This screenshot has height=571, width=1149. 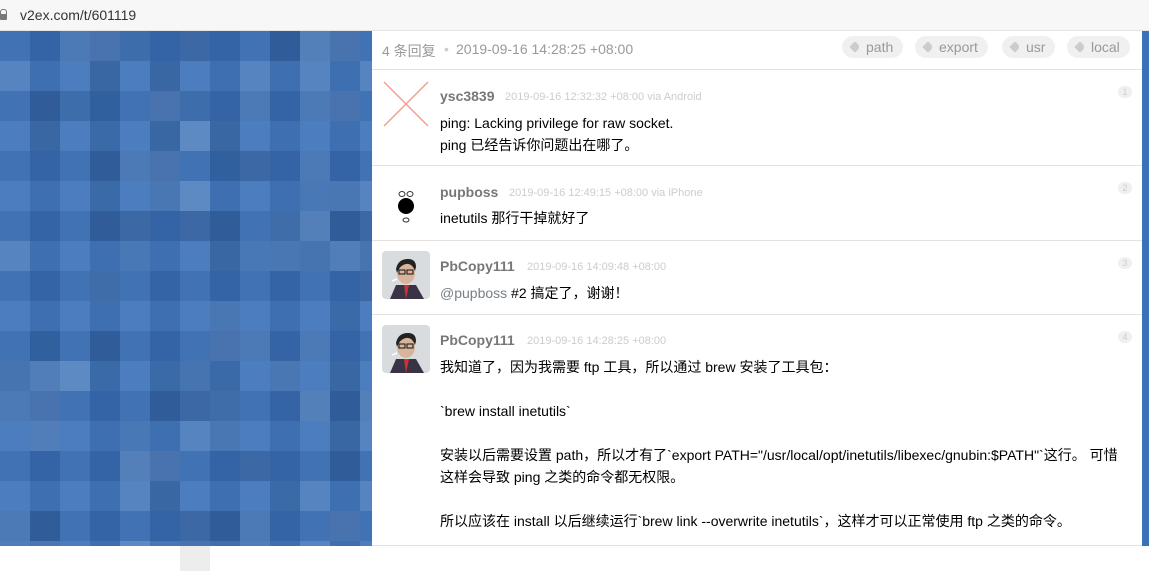 What do you see at coordinates (603, 97) in the screenshot?
I see `reply-meta: 2019-09-16 12:32:32 +08:00 via Android` at bounding box center [603, 97].